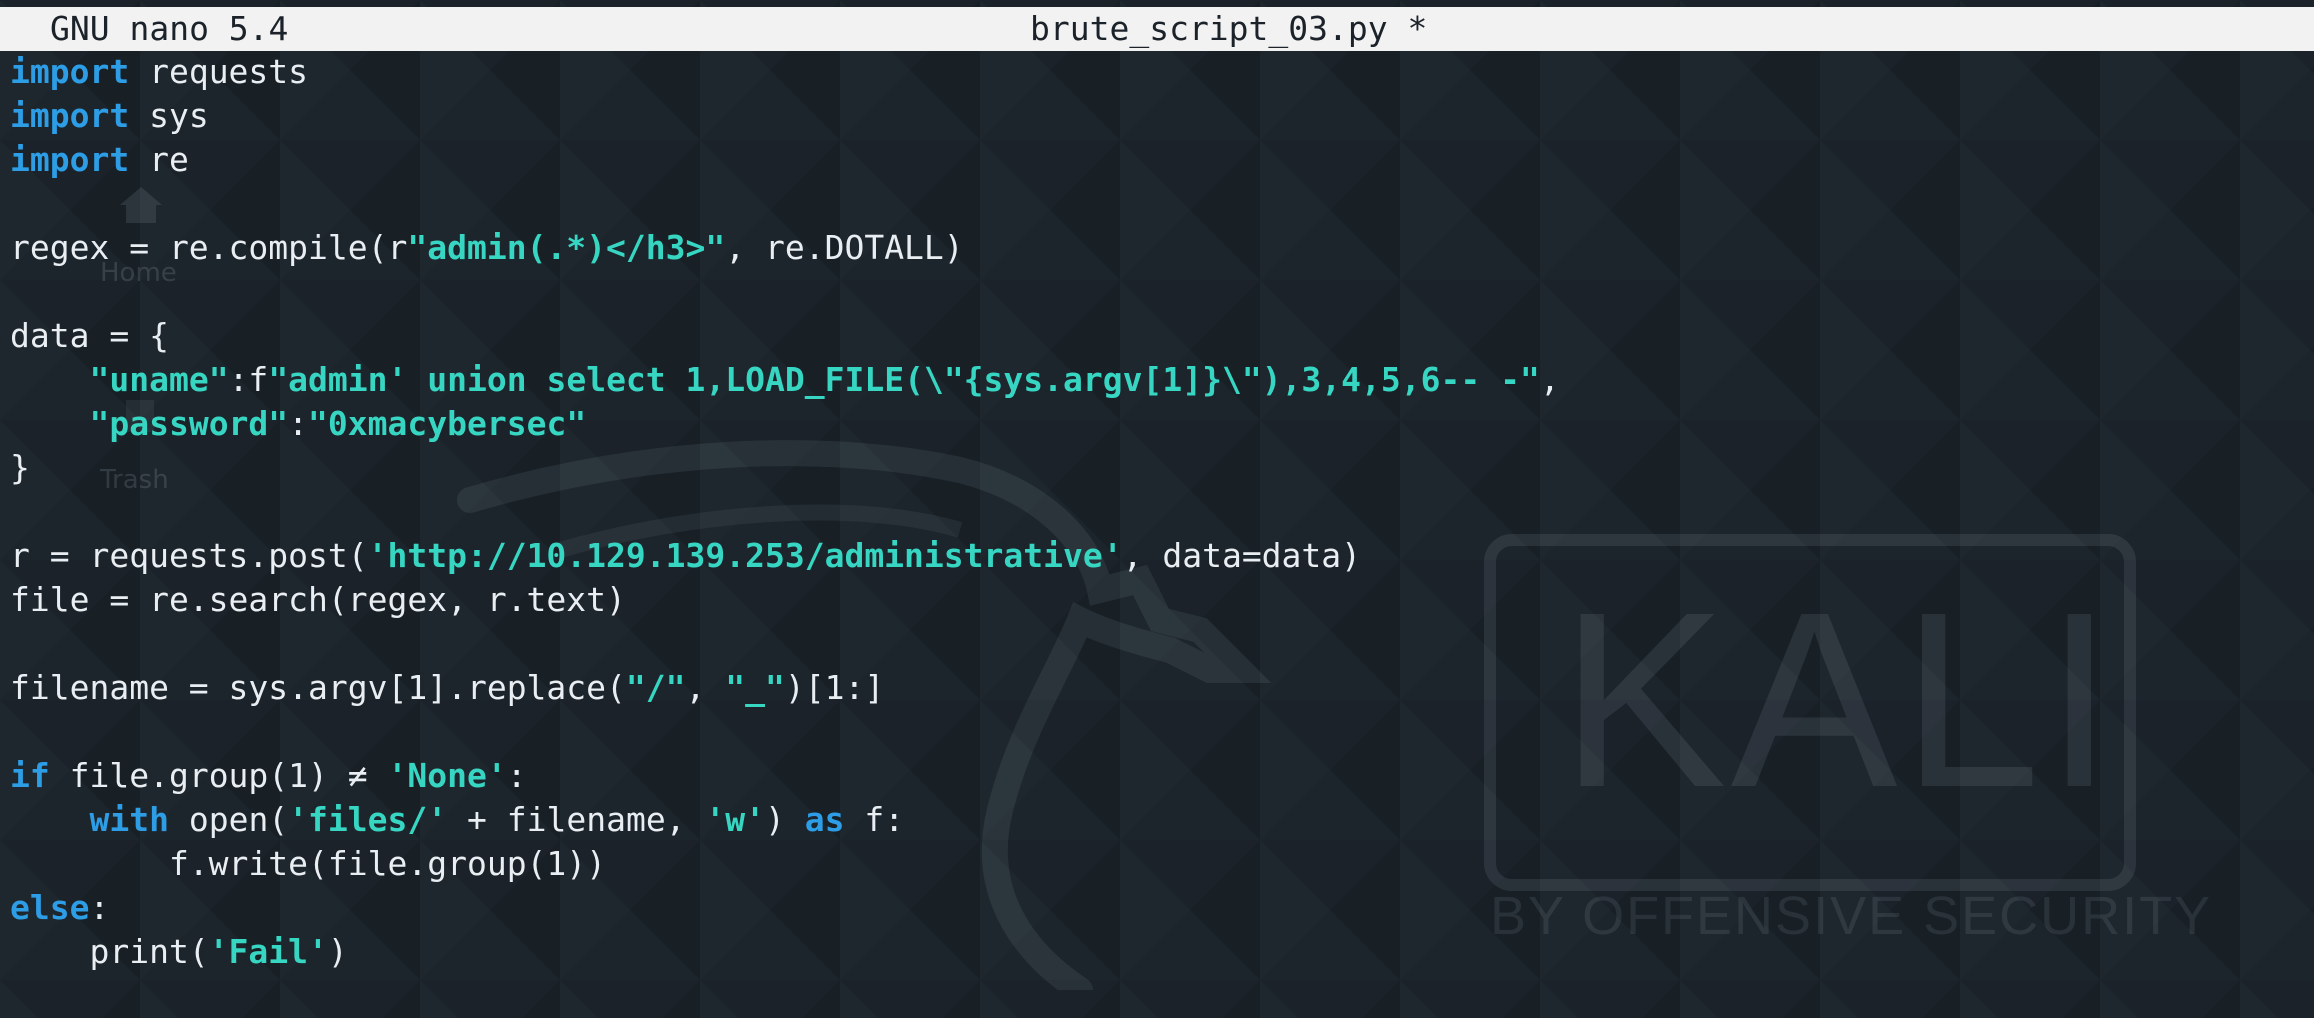 This screenshot has height=1018, width=2314. I want to click on code-text: filename = sys.argv[1].replace(, so click(318, 687).